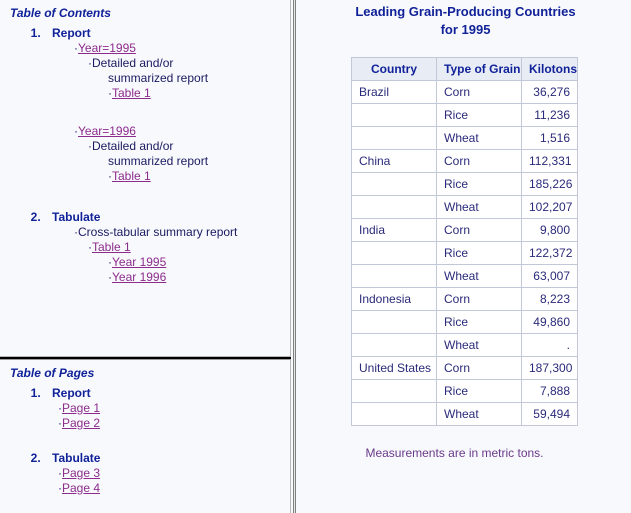 The width and height of the screenshot is (631, 513). Describe the element at coordinates (81, 423) in the screenshot. I see `link-page-2: Page 2` at that location.